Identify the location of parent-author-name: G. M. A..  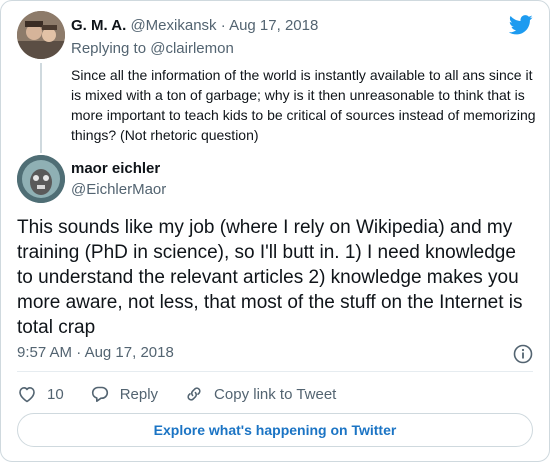
(98, 25).